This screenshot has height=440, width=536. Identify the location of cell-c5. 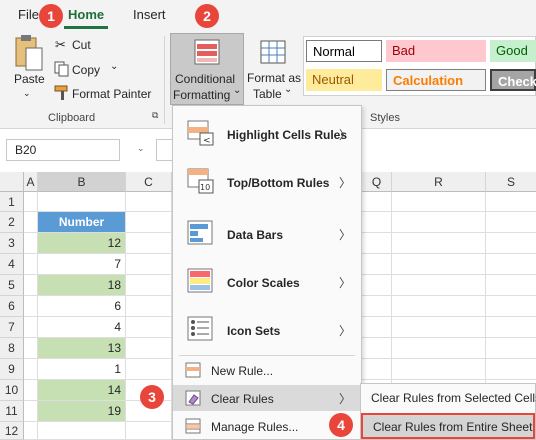
(149, 285).